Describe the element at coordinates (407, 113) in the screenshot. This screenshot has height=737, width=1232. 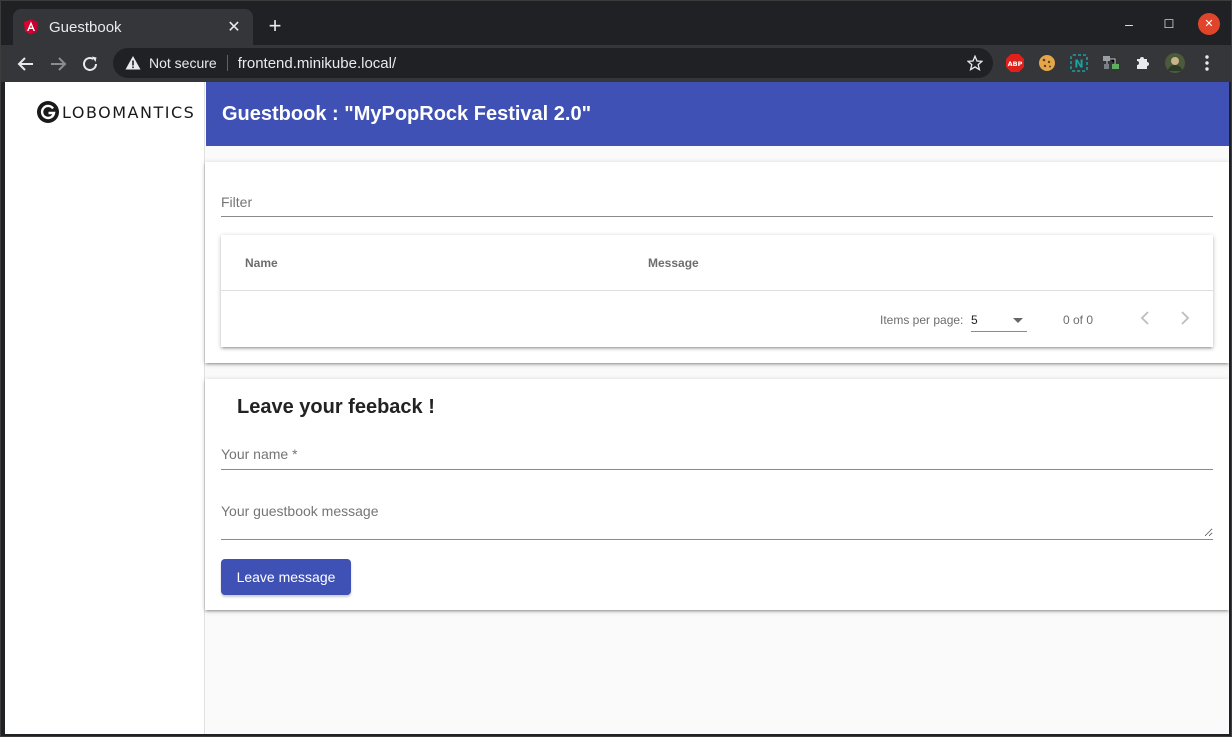
I see `page-title: Guestbook : "MyPopRock Festival 2.0"` at that location.